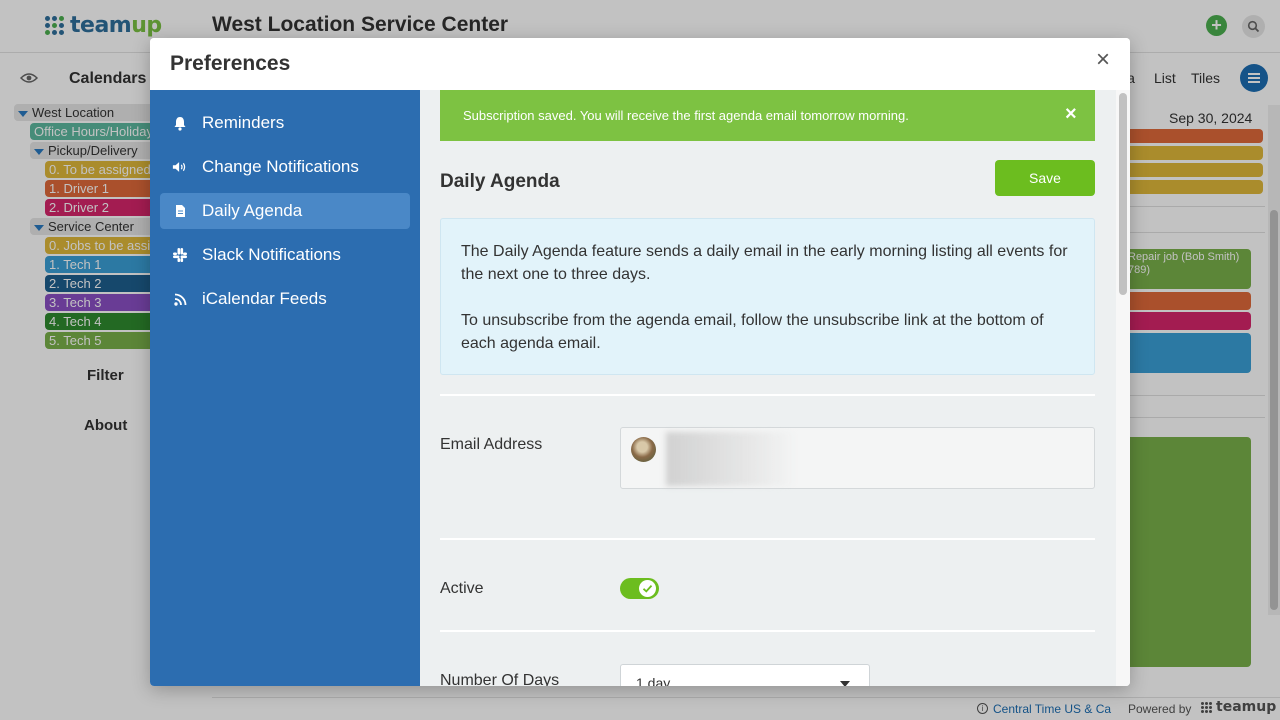 This screenshot has height=720, width=1280. I want to click on nav-label: Slack Notifications, so click(271, 254).